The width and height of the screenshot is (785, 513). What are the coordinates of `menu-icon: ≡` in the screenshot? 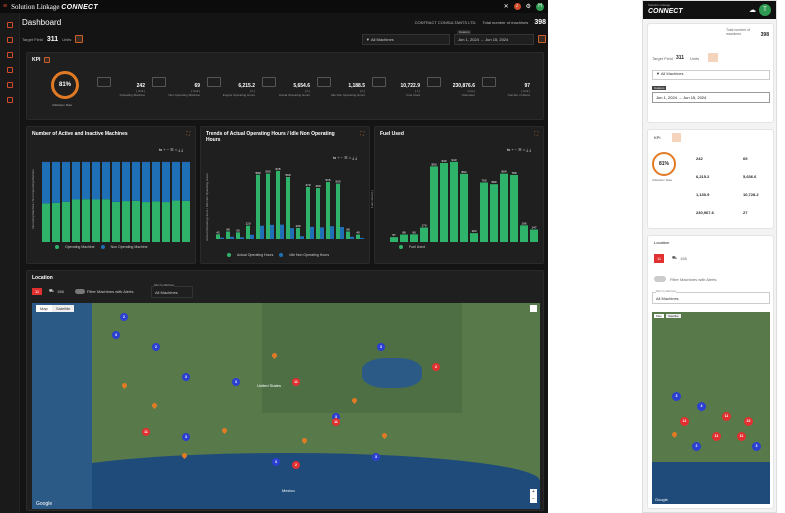 It's located at (5, 6).